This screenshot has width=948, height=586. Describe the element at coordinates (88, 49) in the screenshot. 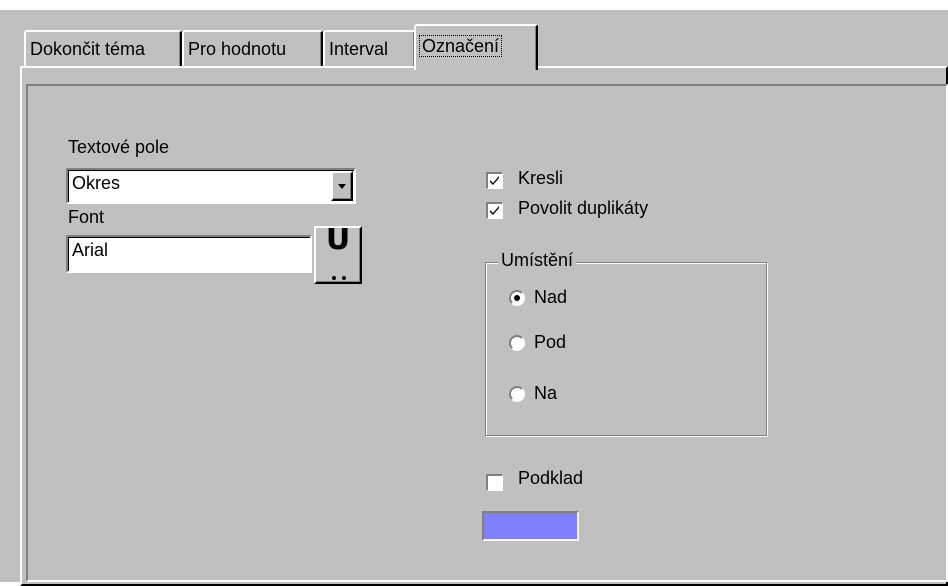

I see `tab-label: Dokončit téma` at that location.